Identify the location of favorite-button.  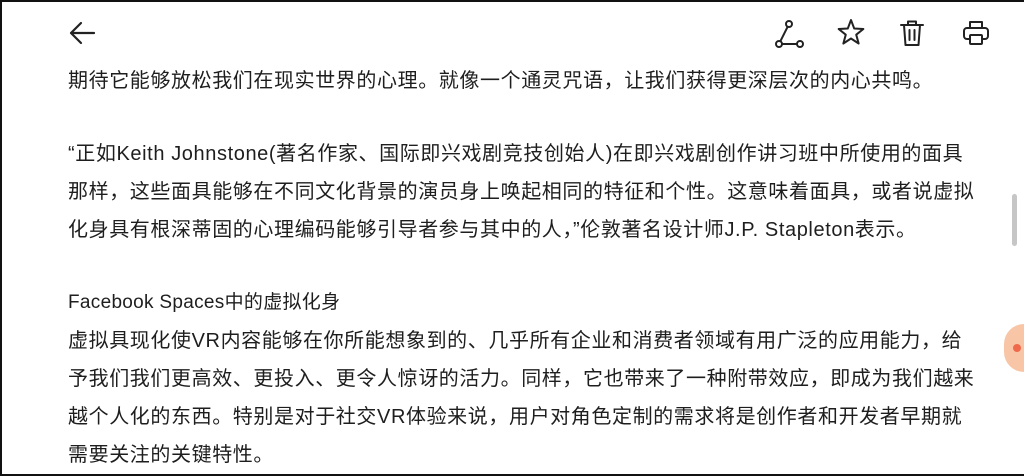
(851, 33).